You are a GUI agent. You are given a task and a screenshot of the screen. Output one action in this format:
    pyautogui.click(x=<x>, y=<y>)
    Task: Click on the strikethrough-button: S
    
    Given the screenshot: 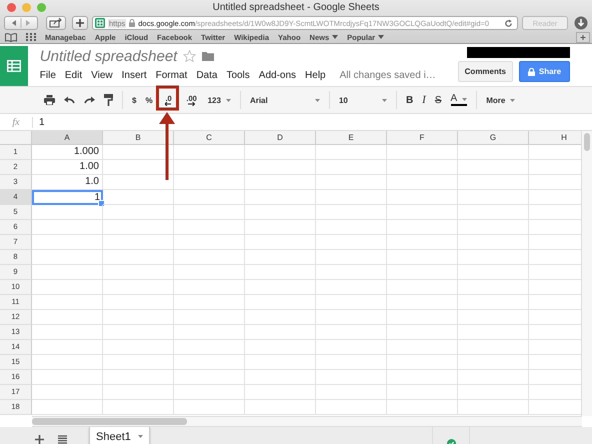 What is the action you would take?
    pyautogui.click(x=438, y=100)
    